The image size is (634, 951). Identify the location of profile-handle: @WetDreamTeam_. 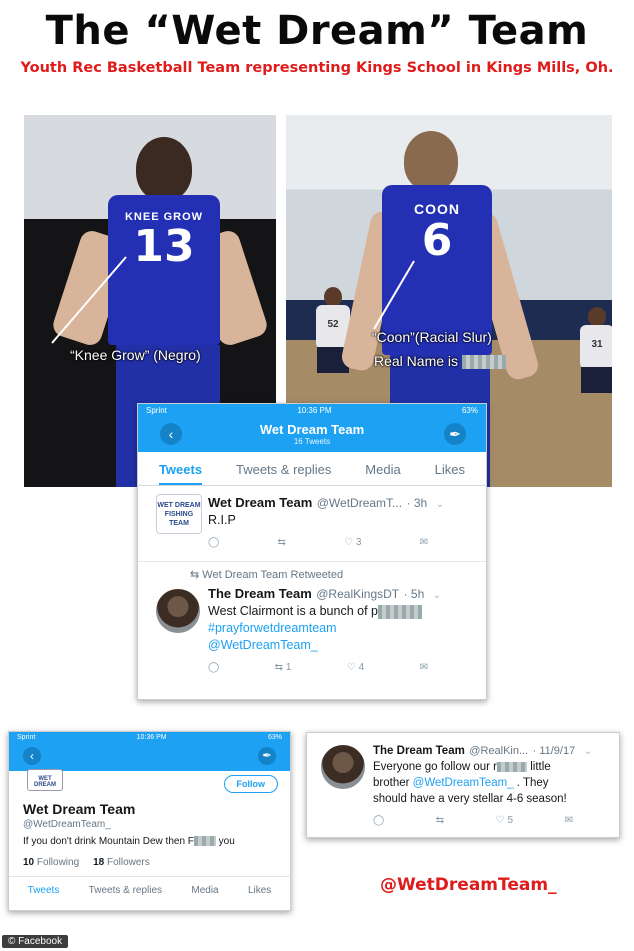
(67, 824).